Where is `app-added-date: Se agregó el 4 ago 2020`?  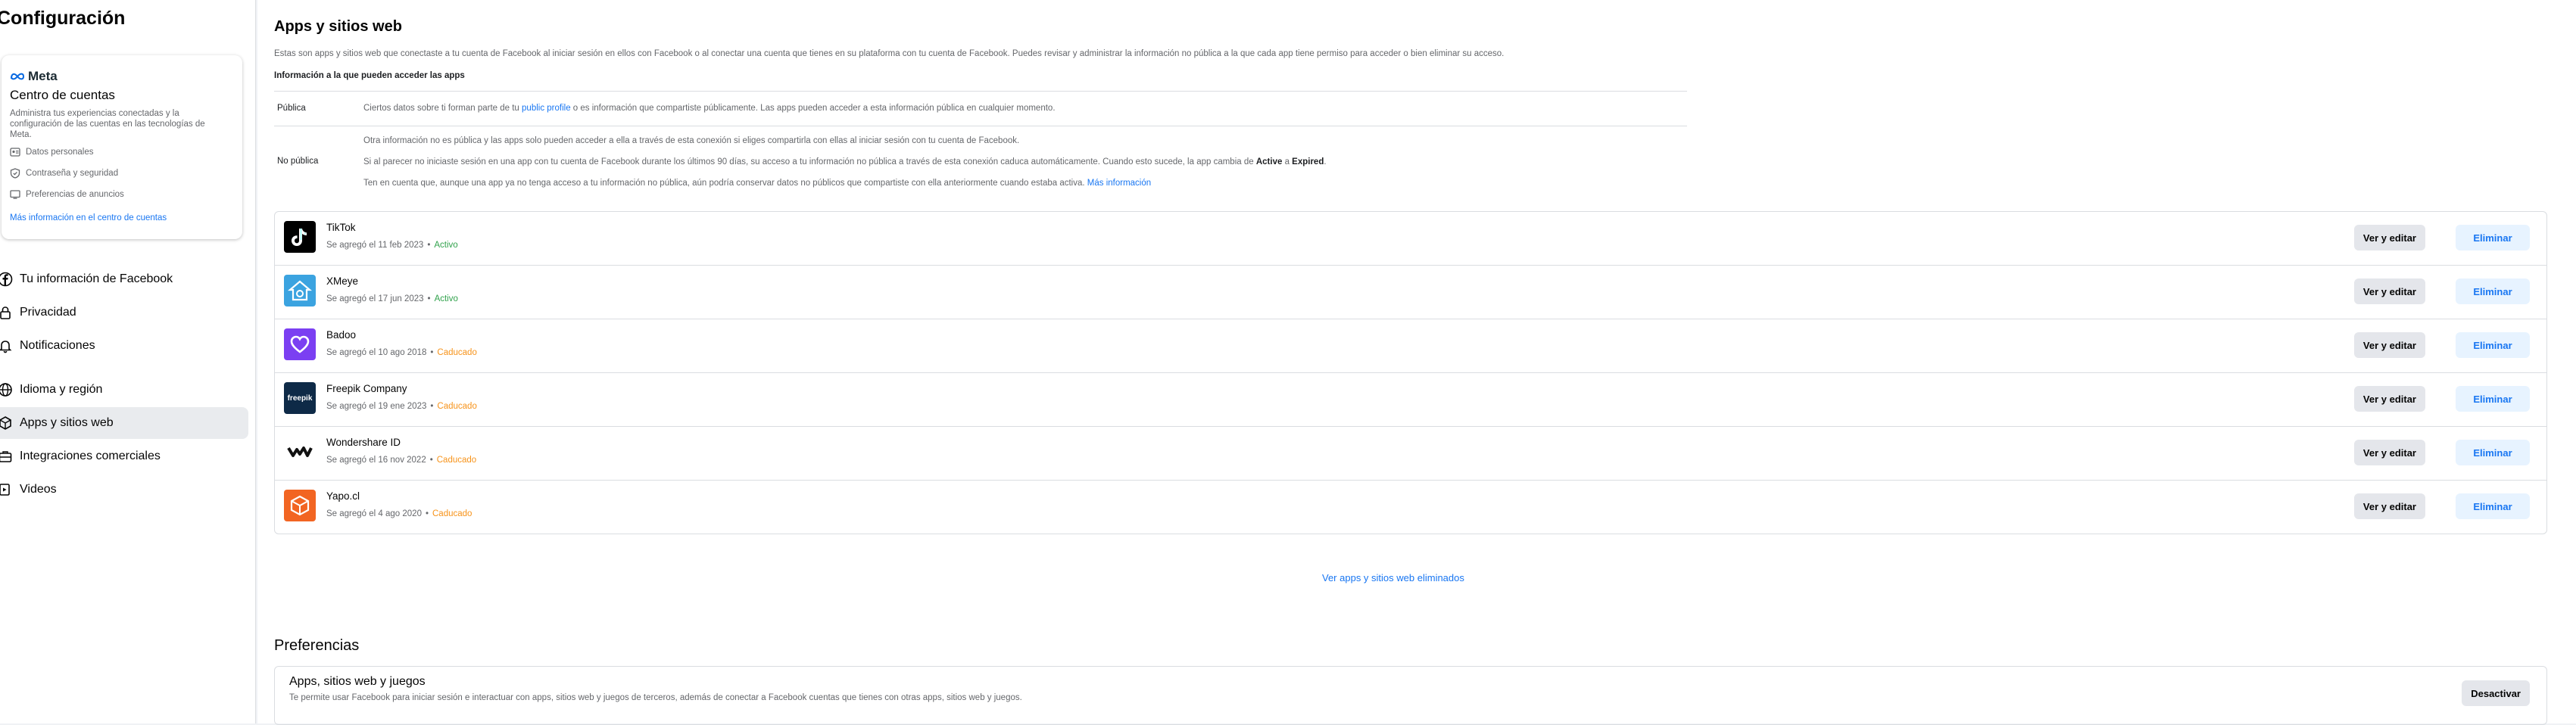 app-added-date: Se agregó el 4 ago 2020 is located at coordinates (374, 513).